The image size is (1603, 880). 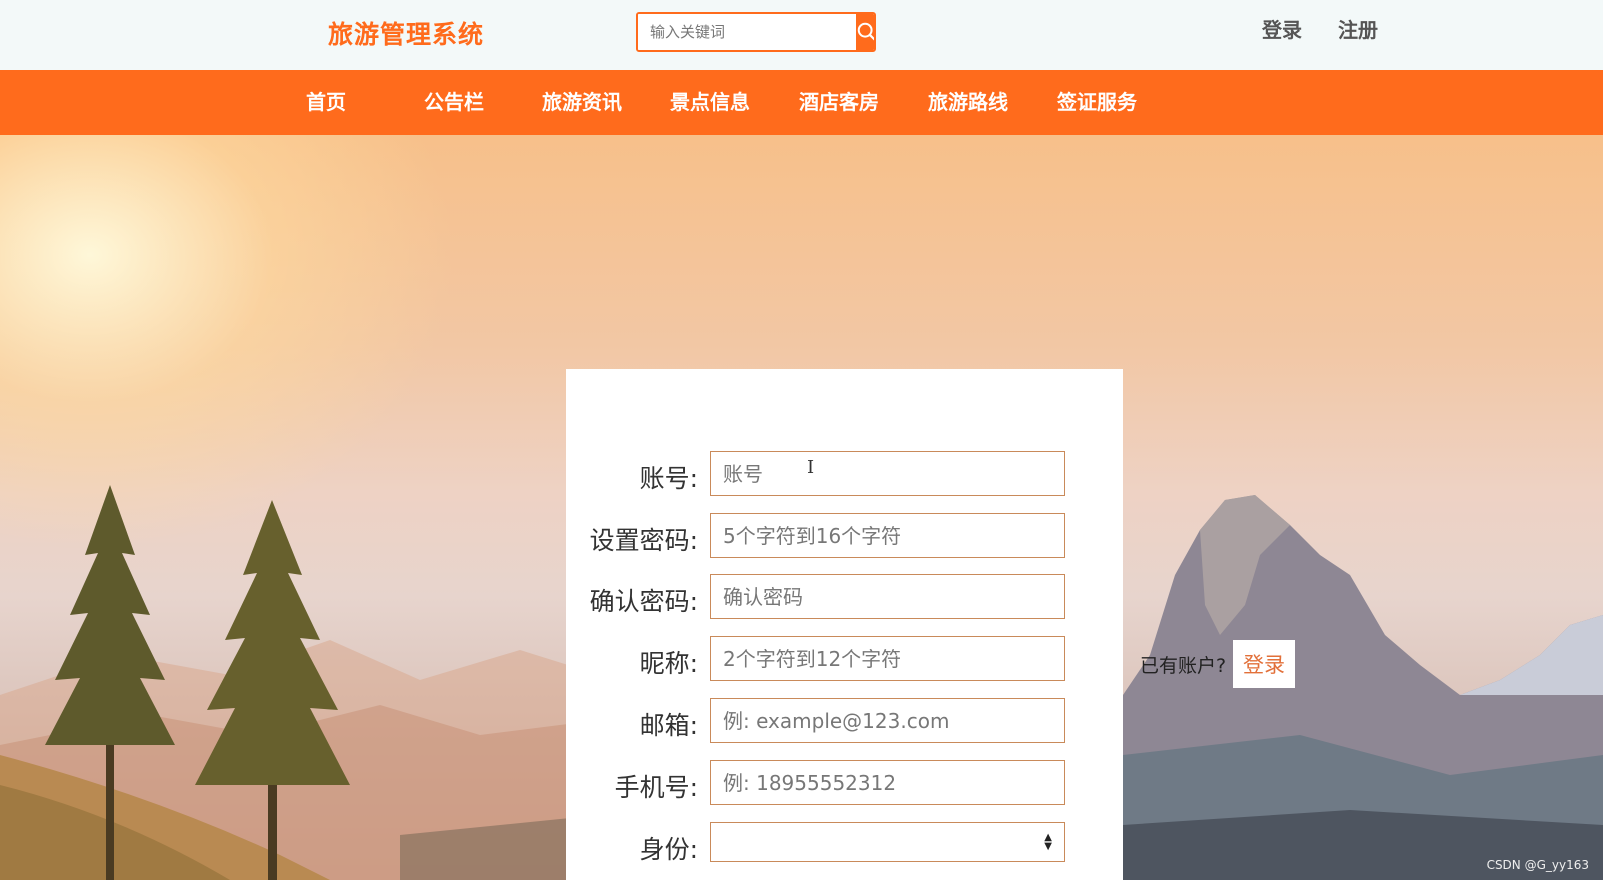 I want to click on email-input, so click(x=887, y=720).